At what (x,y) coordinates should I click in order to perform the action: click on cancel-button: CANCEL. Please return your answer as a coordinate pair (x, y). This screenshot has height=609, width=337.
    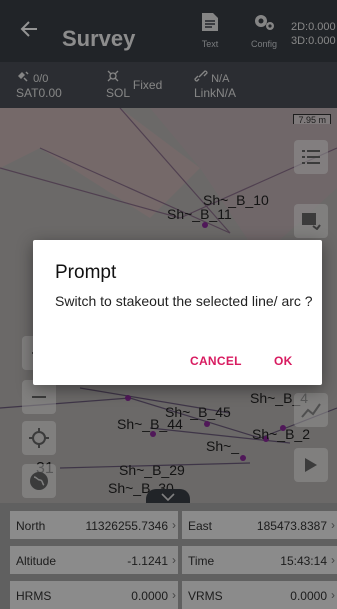
    Looking at the image, I should click on (216, 361).